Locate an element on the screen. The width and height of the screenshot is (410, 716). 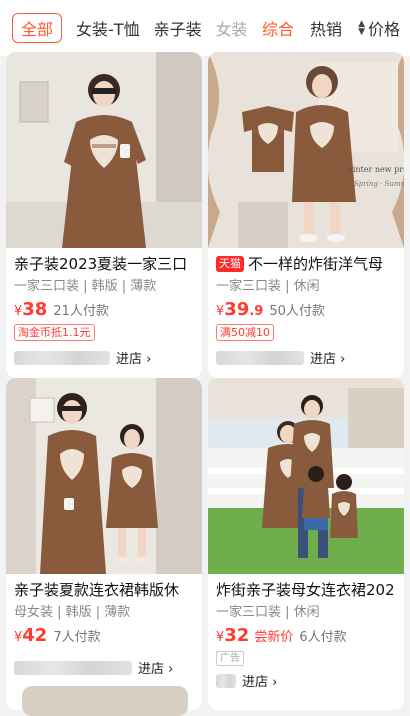
price: 38 is located at coordinates (35, 309).